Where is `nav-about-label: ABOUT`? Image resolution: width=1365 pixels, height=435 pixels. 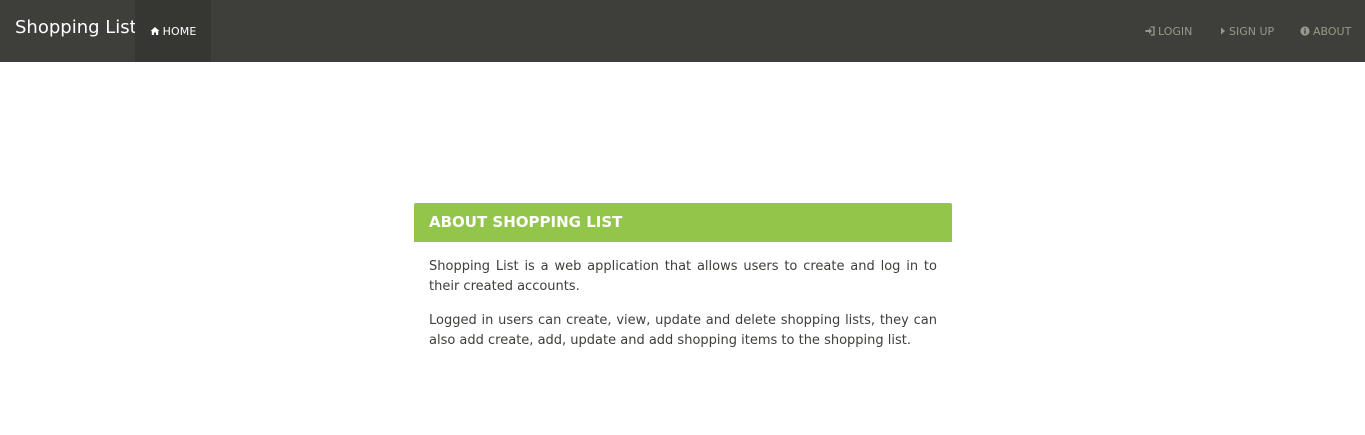 nav-about-label: ABOUT is located at coordinates (1332, 31).